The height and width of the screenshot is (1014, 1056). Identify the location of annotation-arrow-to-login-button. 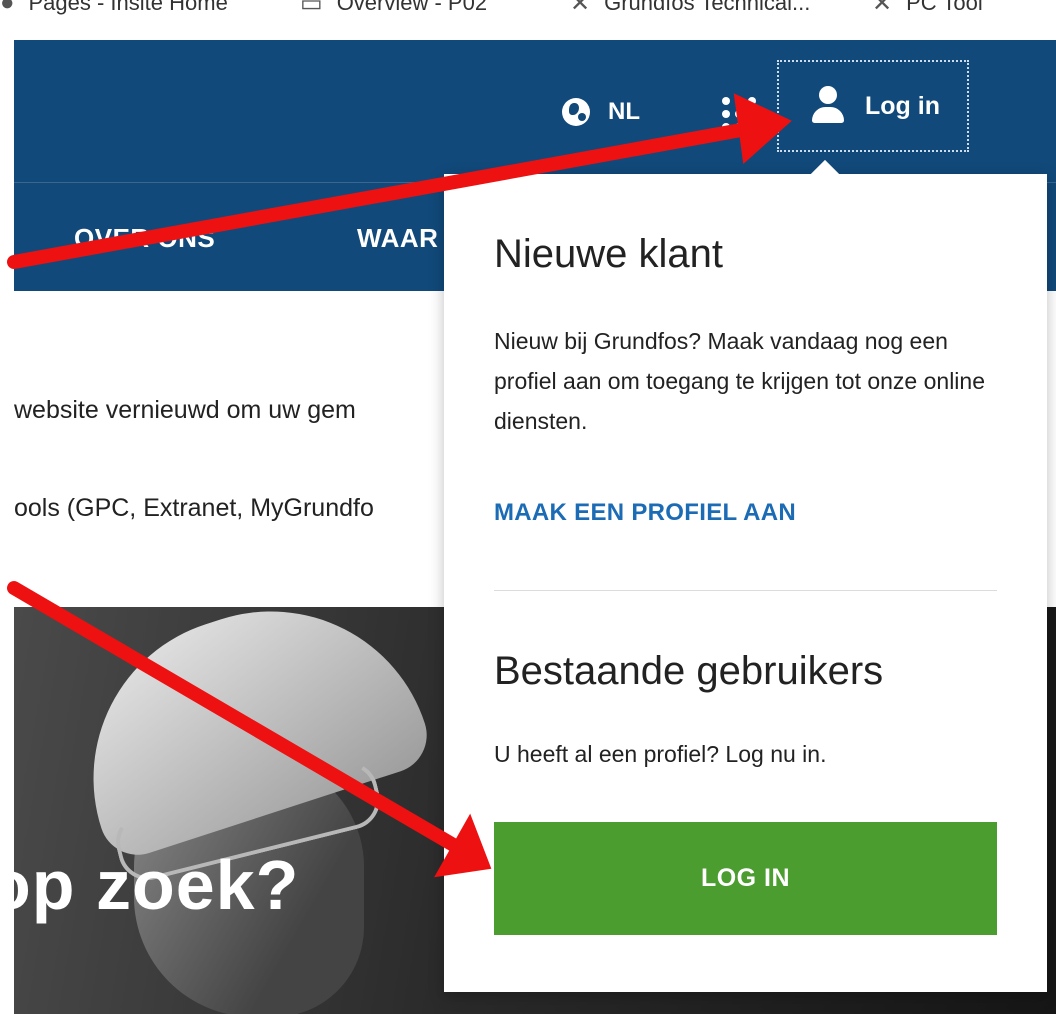
(238, 719).